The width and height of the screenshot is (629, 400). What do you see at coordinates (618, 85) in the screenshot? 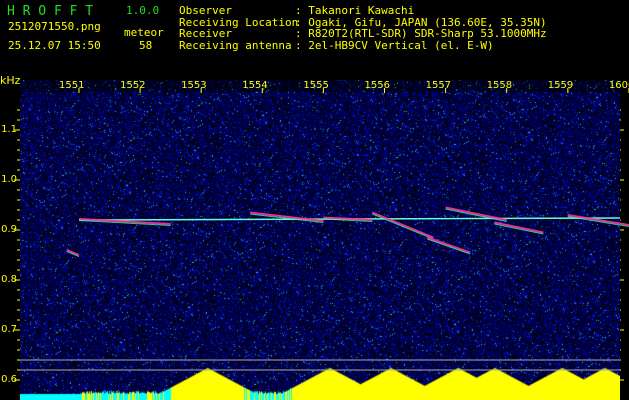
I see `x-tick-label: 1600` at bounding box center [618, 85].